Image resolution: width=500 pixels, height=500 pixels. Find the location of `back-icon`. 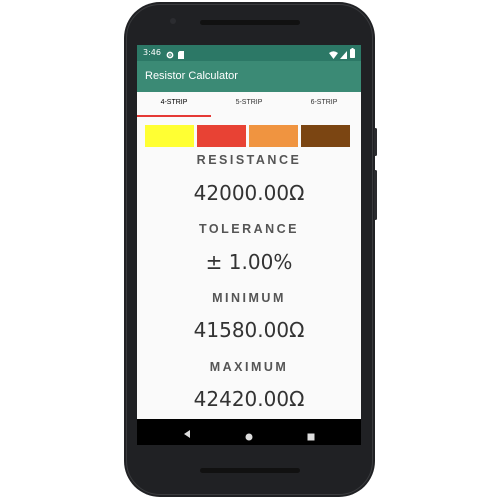

back-icon is located at coordinates (187, 434).